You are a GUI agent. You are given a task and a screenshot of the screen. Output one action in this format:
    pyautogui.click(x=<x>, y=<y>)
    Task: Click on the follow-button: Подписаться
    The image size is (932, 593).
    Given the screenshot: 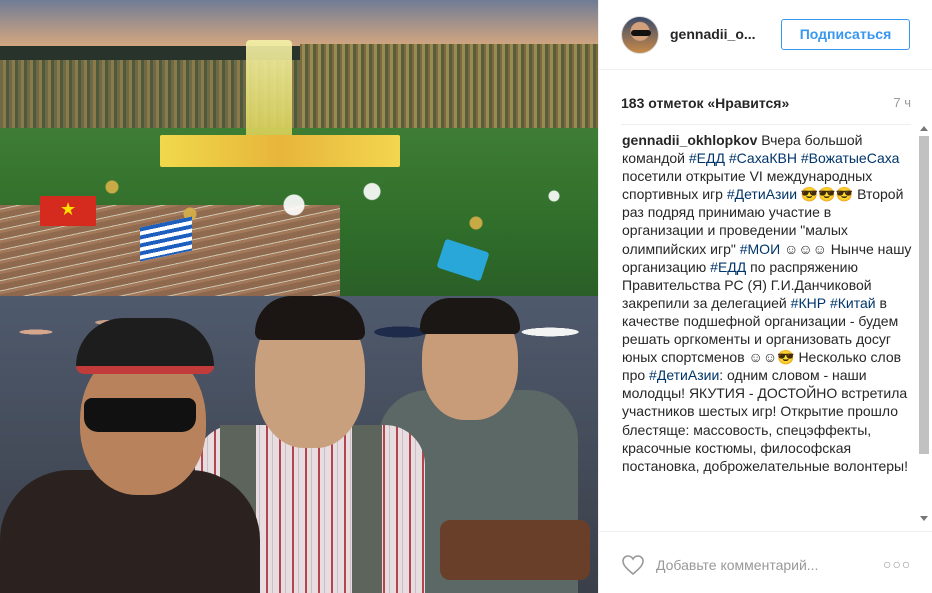 What is the action you would take?
    pyautogui.click(x=845, y=34)
    